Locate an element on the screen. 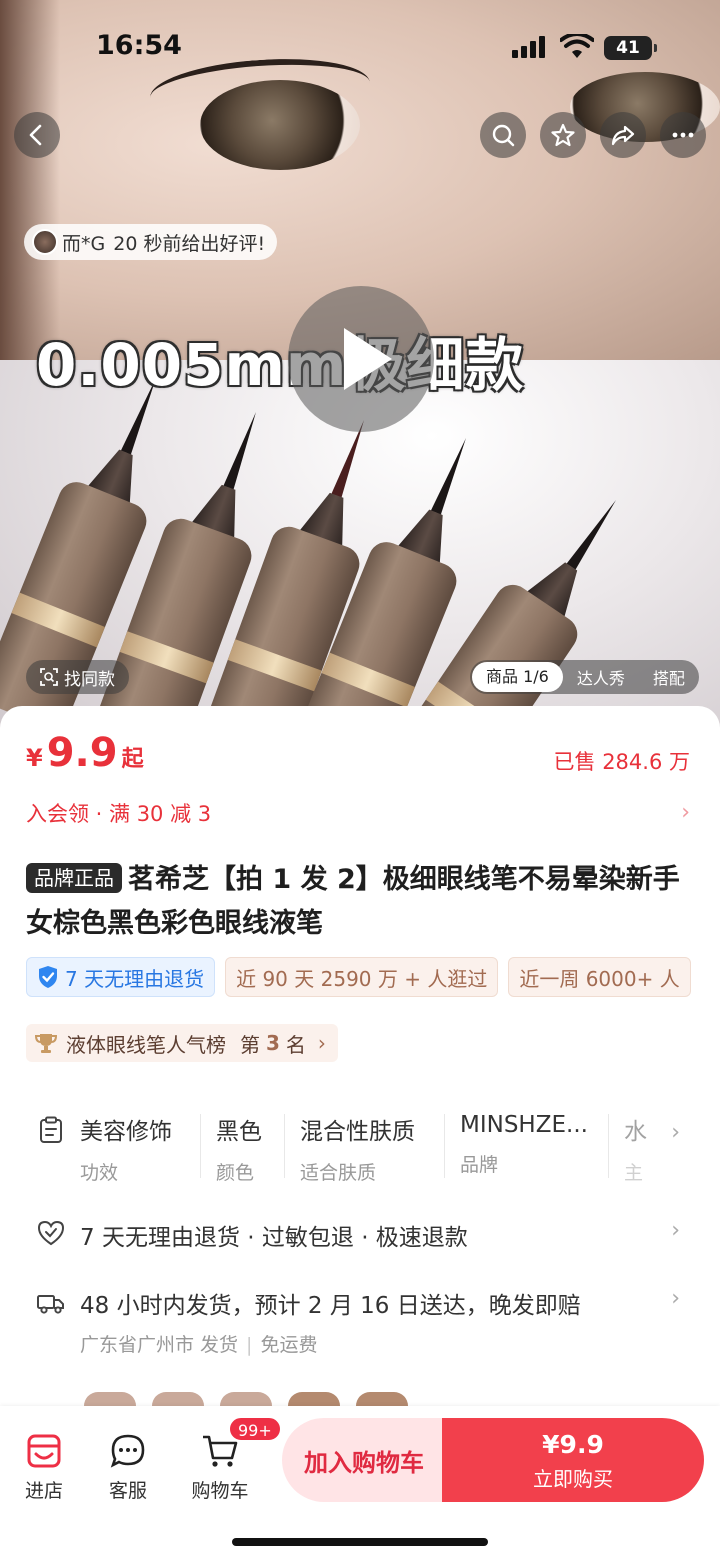 The width and height of the screenshot is (720, 1560). battery-indicator: 41 is located at coordinates (630, 48).